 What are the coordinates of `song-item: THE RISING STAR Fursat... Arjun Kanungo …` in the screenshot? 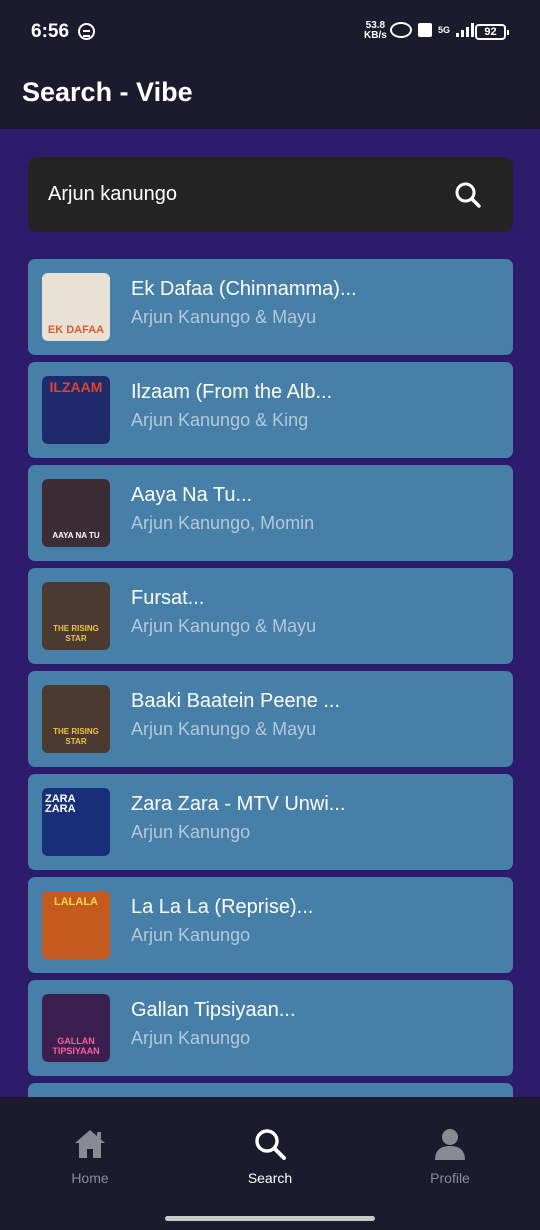 It's located at (270, 616).